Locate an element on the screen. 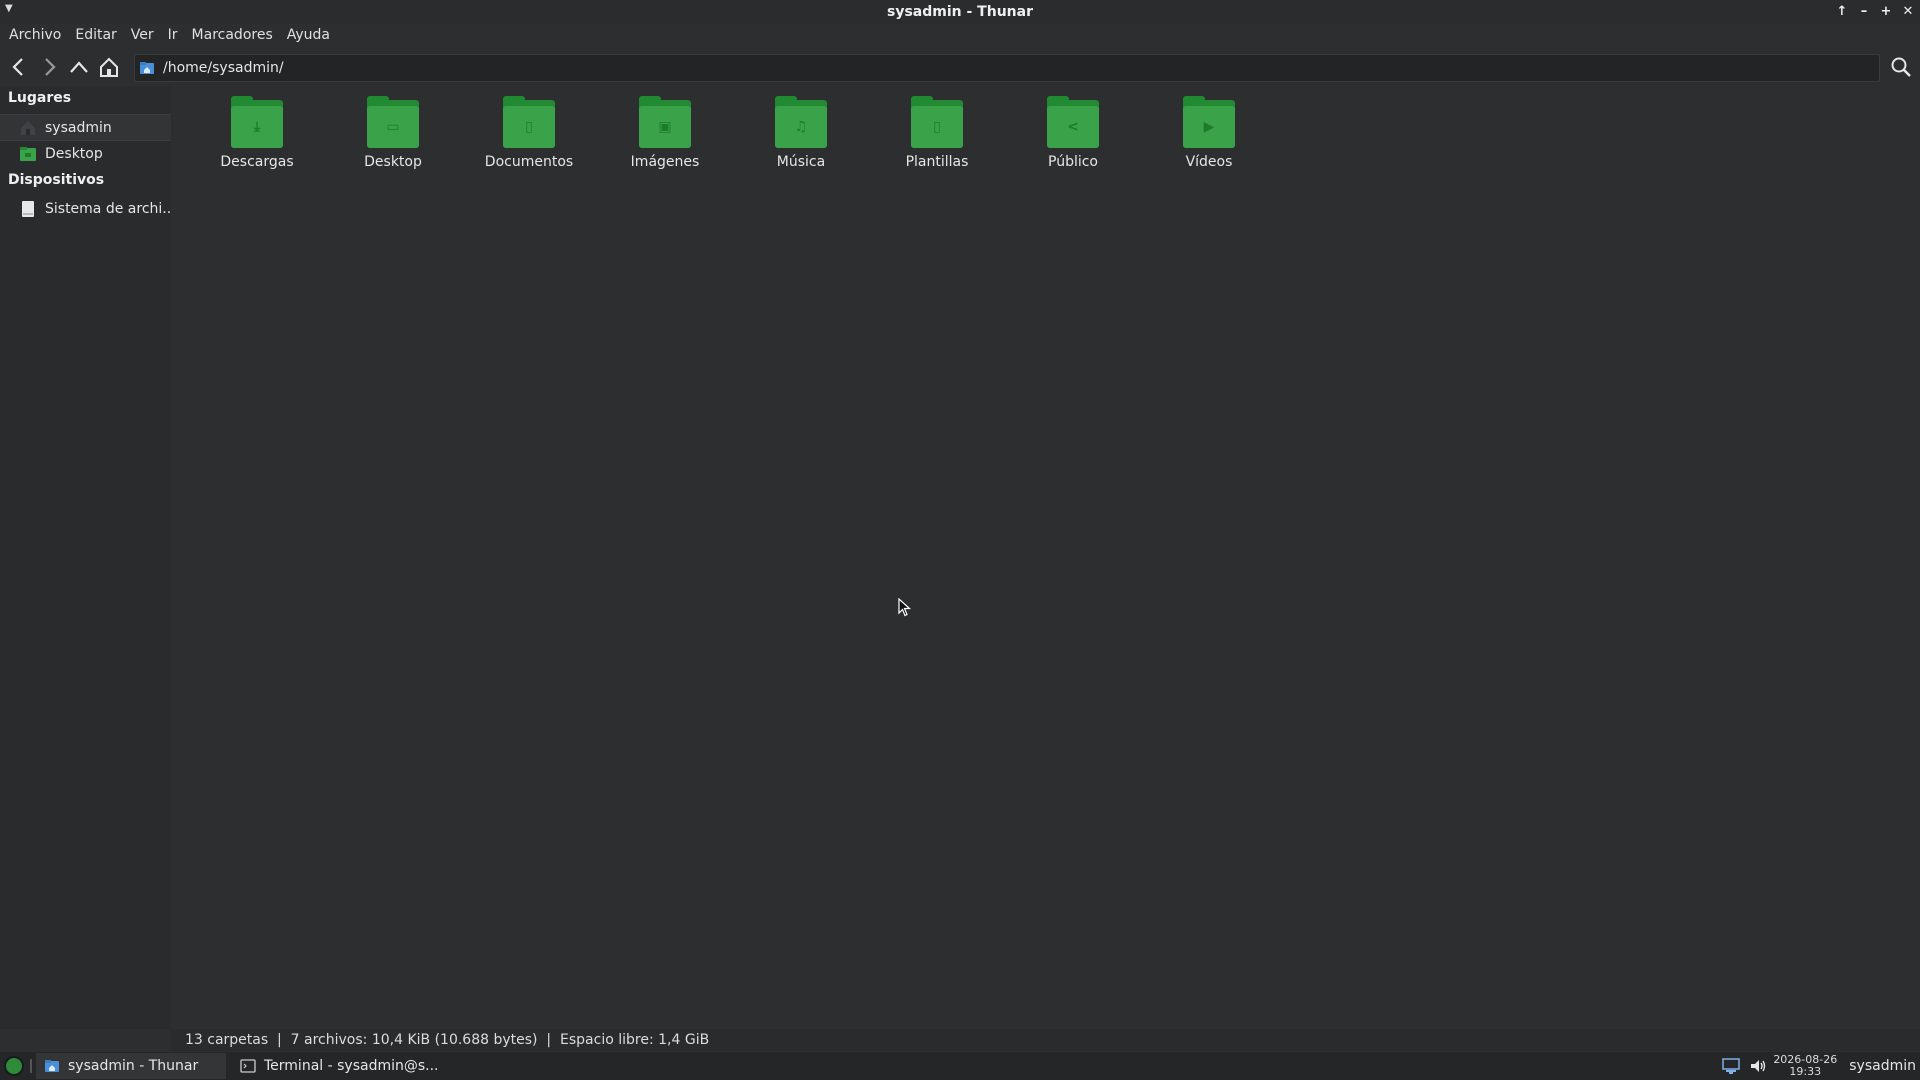  desktop-folder-icon is located at coordinates (28, 154).